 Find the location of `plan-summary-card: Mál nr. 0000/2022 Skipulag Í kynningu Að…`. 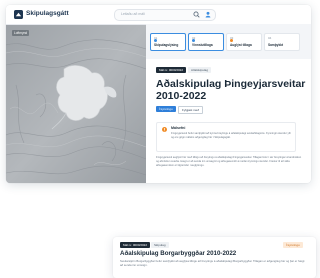

plan-summary-card: Mál nr. 0000/2022 Skipulag Í kynningu Að… is located at coordinates (214, 257).